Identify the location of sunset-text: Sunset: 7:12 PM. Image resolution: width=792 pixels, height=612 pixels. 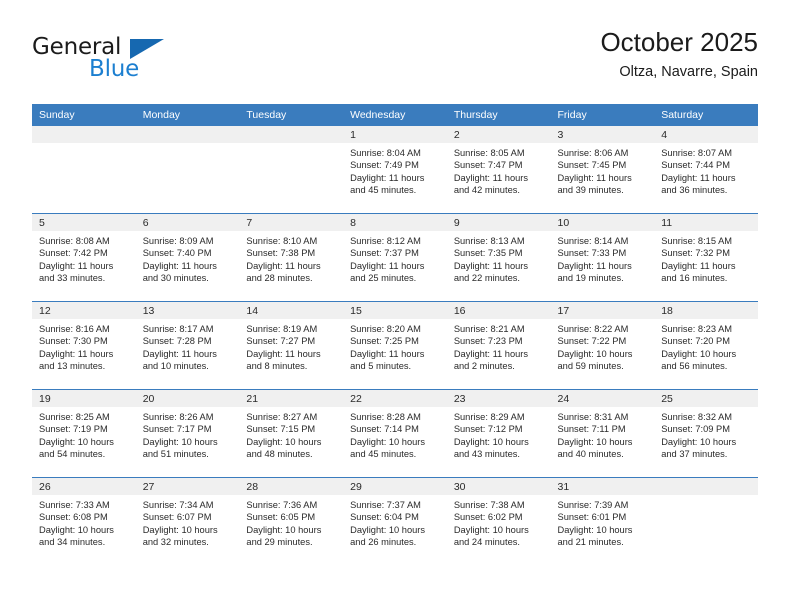
(488, 429).